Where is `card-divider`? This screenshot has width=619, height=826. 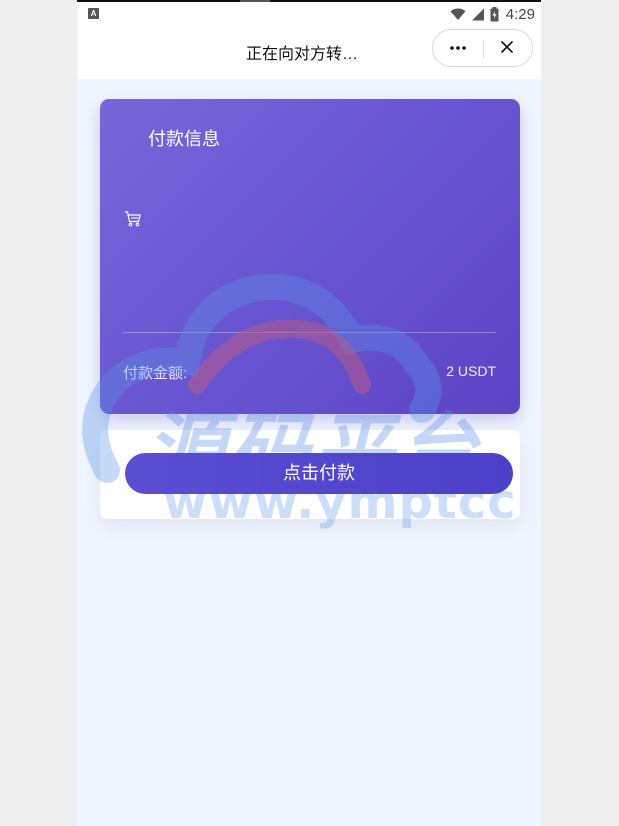
card-divider is located at coordinates (309, 332).